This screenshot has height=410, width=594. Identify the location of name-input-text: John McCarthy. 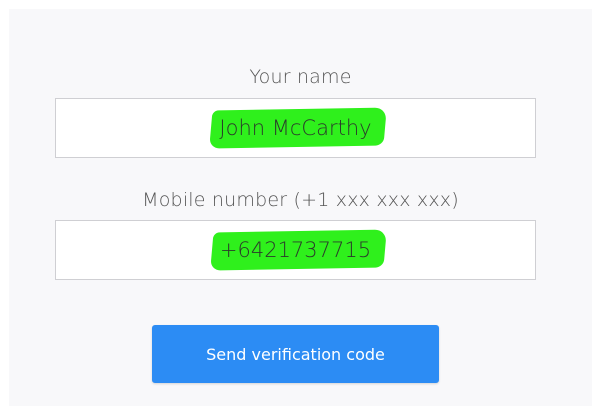
(295, 128).